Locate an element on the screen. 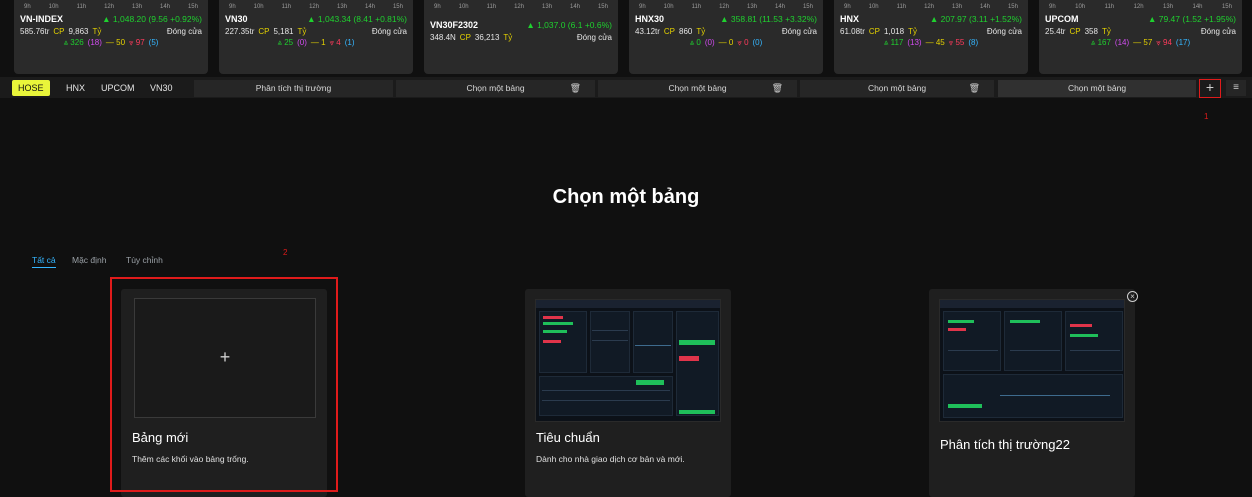  template-card-market-analysis: Phân tích thị trường22 is located at coordinates (1032, 393).